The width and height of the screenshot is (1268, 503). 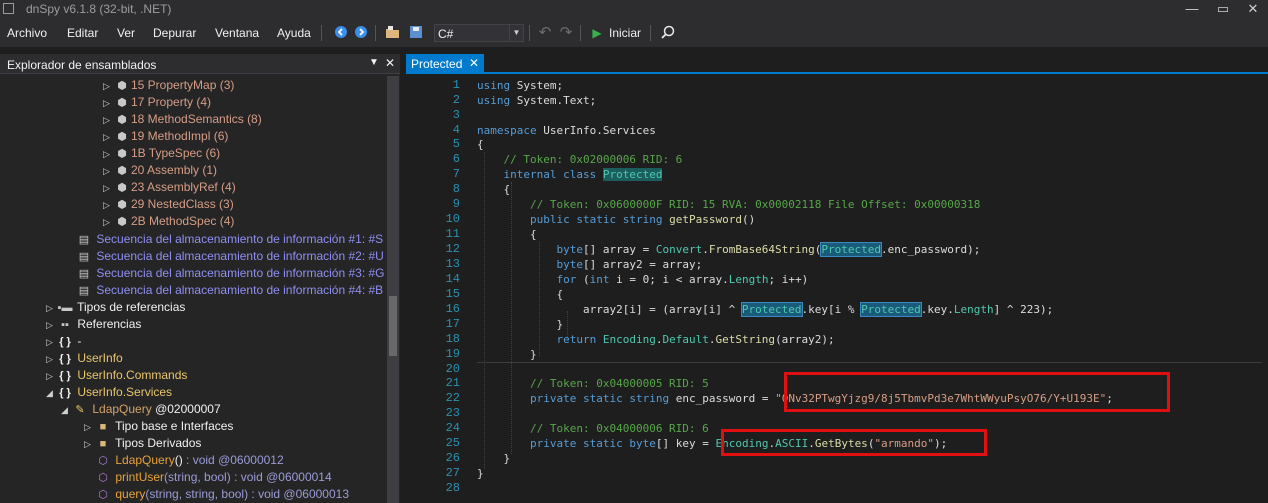 I want to click on tree-item: ▷ ⬢ 2B MethodSpec (4), so click(x=168, y=221).